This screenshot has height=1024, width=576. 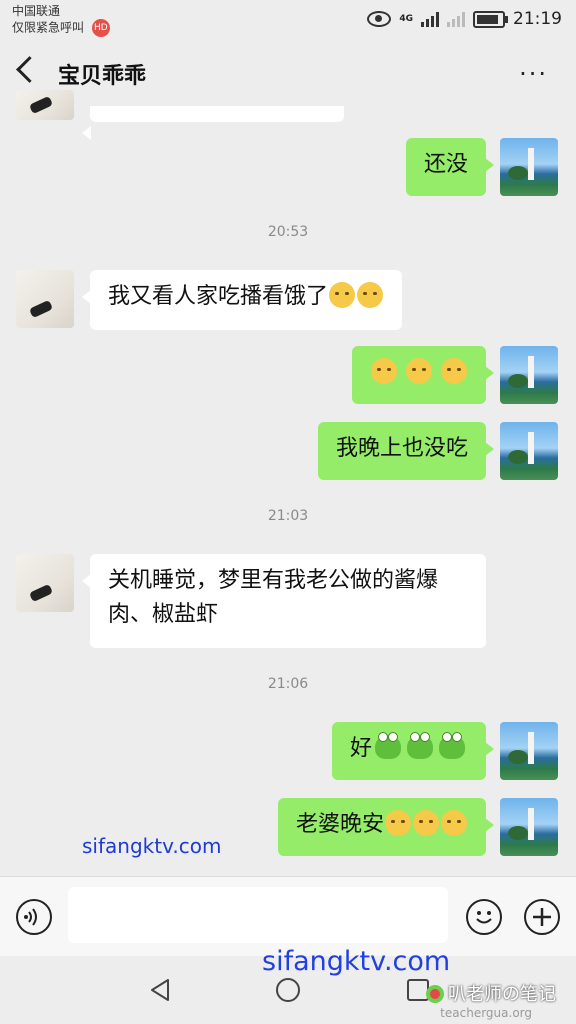 I want to click on message-text: 我又看人家吃播看饿了, so click(x=218, y=296).